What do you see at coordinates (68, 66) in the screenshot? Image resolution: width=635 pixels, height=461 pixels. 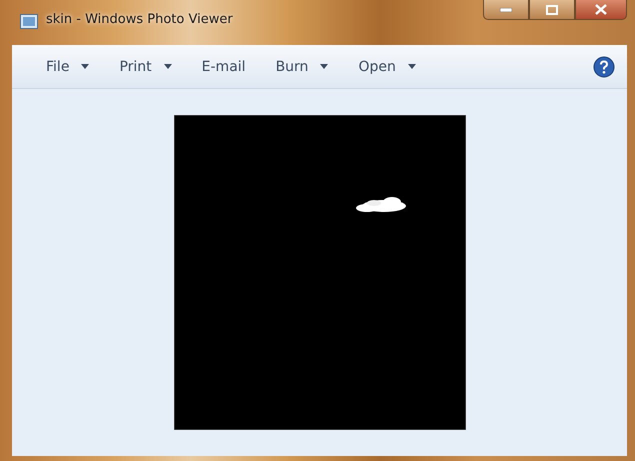 I see `dropdown-menu-button: File` at bounding box center [68, 66].